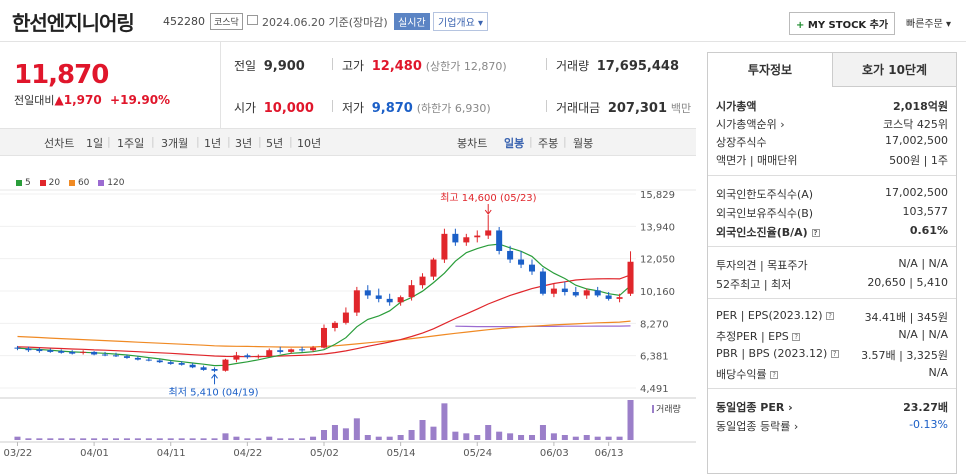  What do you see at coordinates (736, 106) in the screenshot?
I see `market-cap-label: 시가총액` at bounding box center [736, 106].